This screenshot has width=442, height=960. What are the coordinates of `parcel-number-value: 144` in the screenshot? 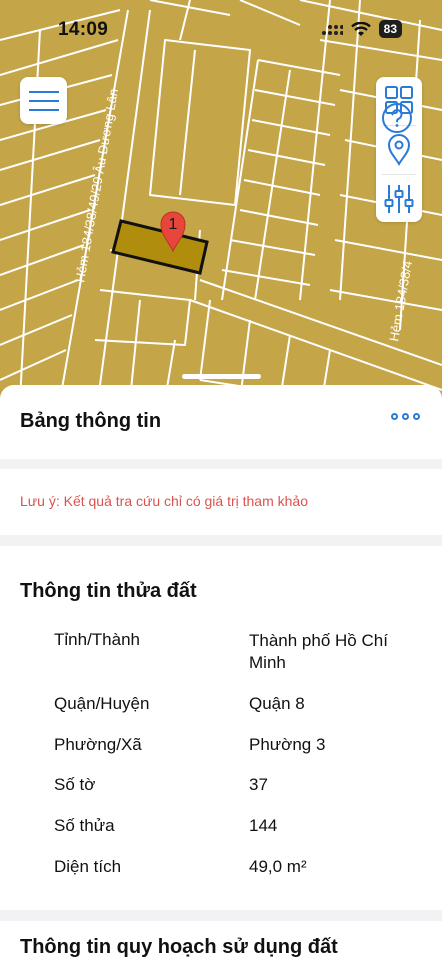 It's located at (263, 825).